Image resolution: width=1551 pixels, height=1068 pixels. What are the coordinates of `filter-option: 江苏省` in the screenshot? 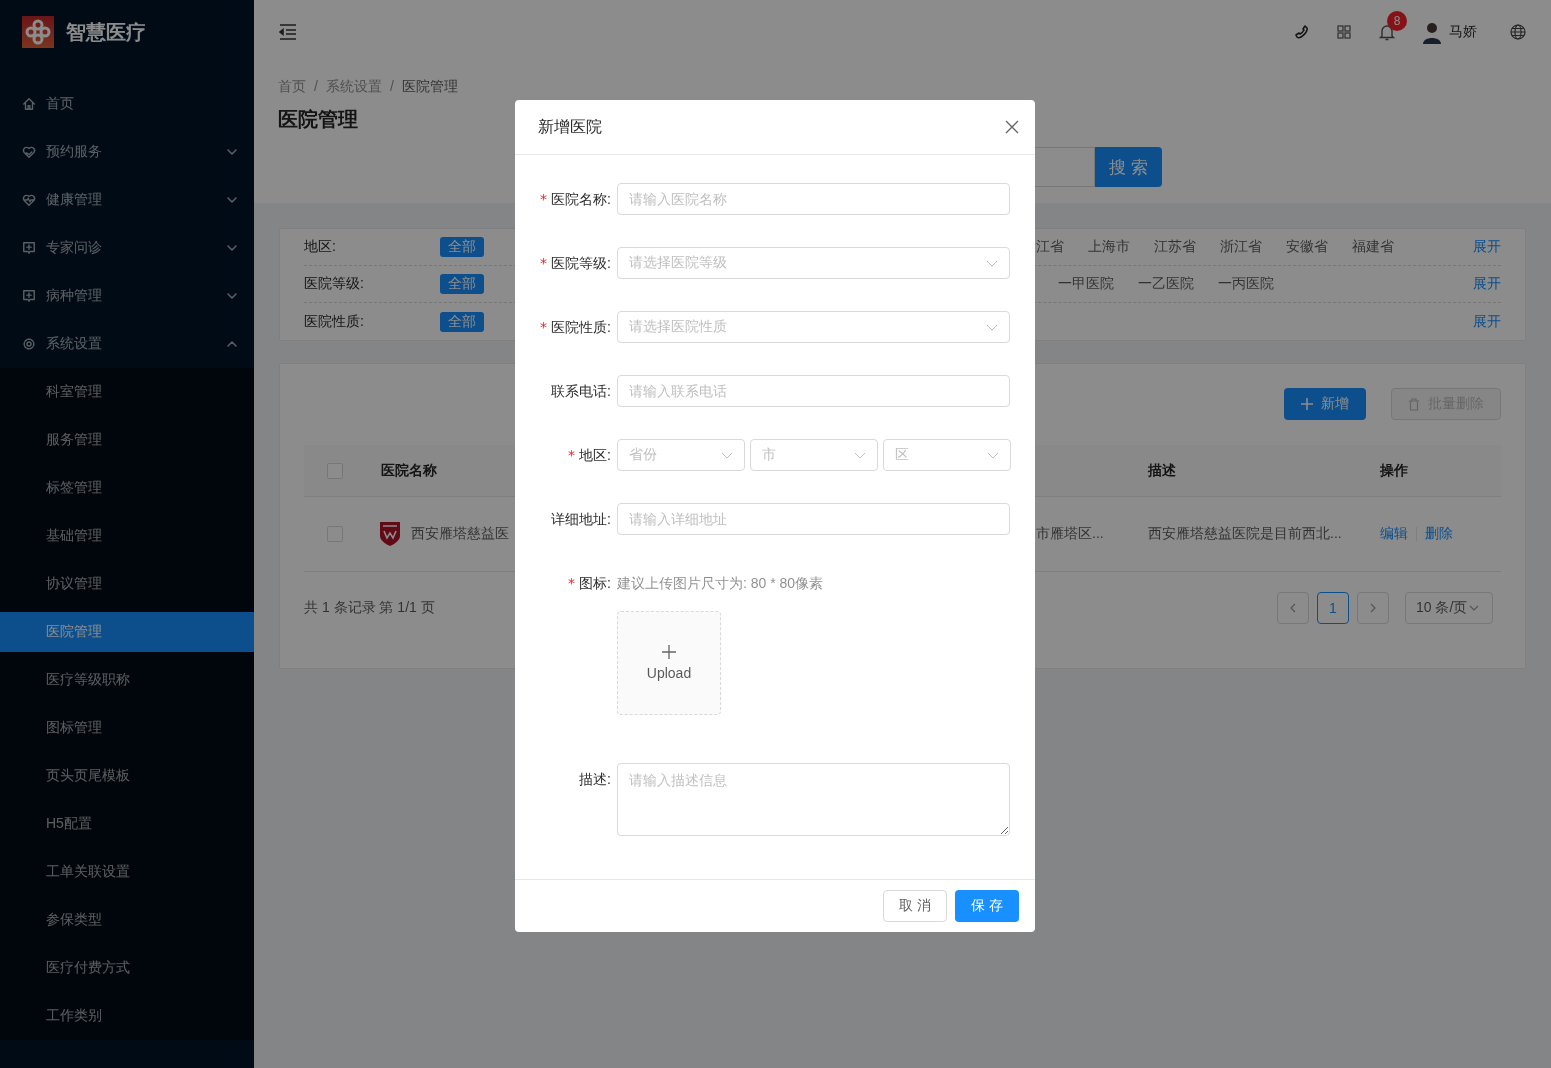 It's located at (1175, 247).